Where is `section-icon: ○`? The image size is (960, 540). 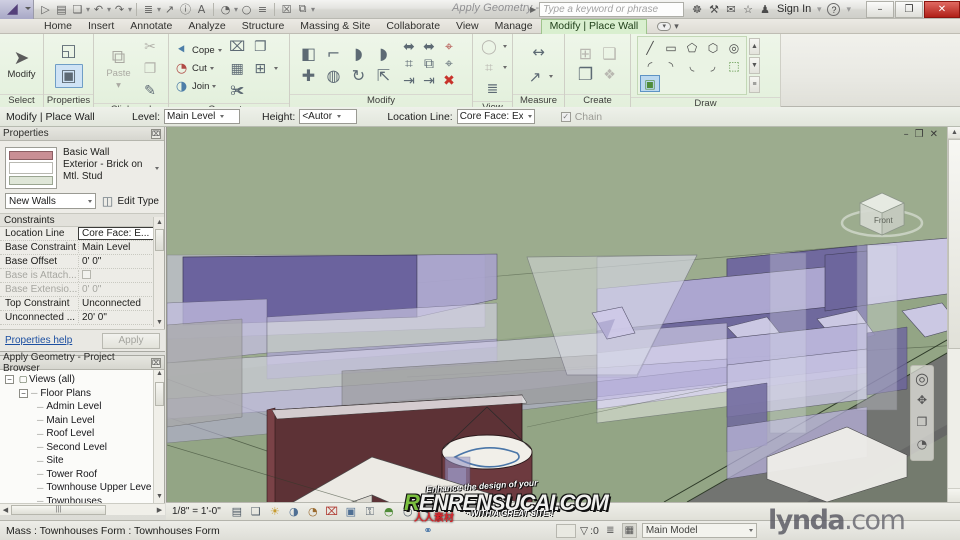
section-icon: ○ is located at coordinates (246, 9).